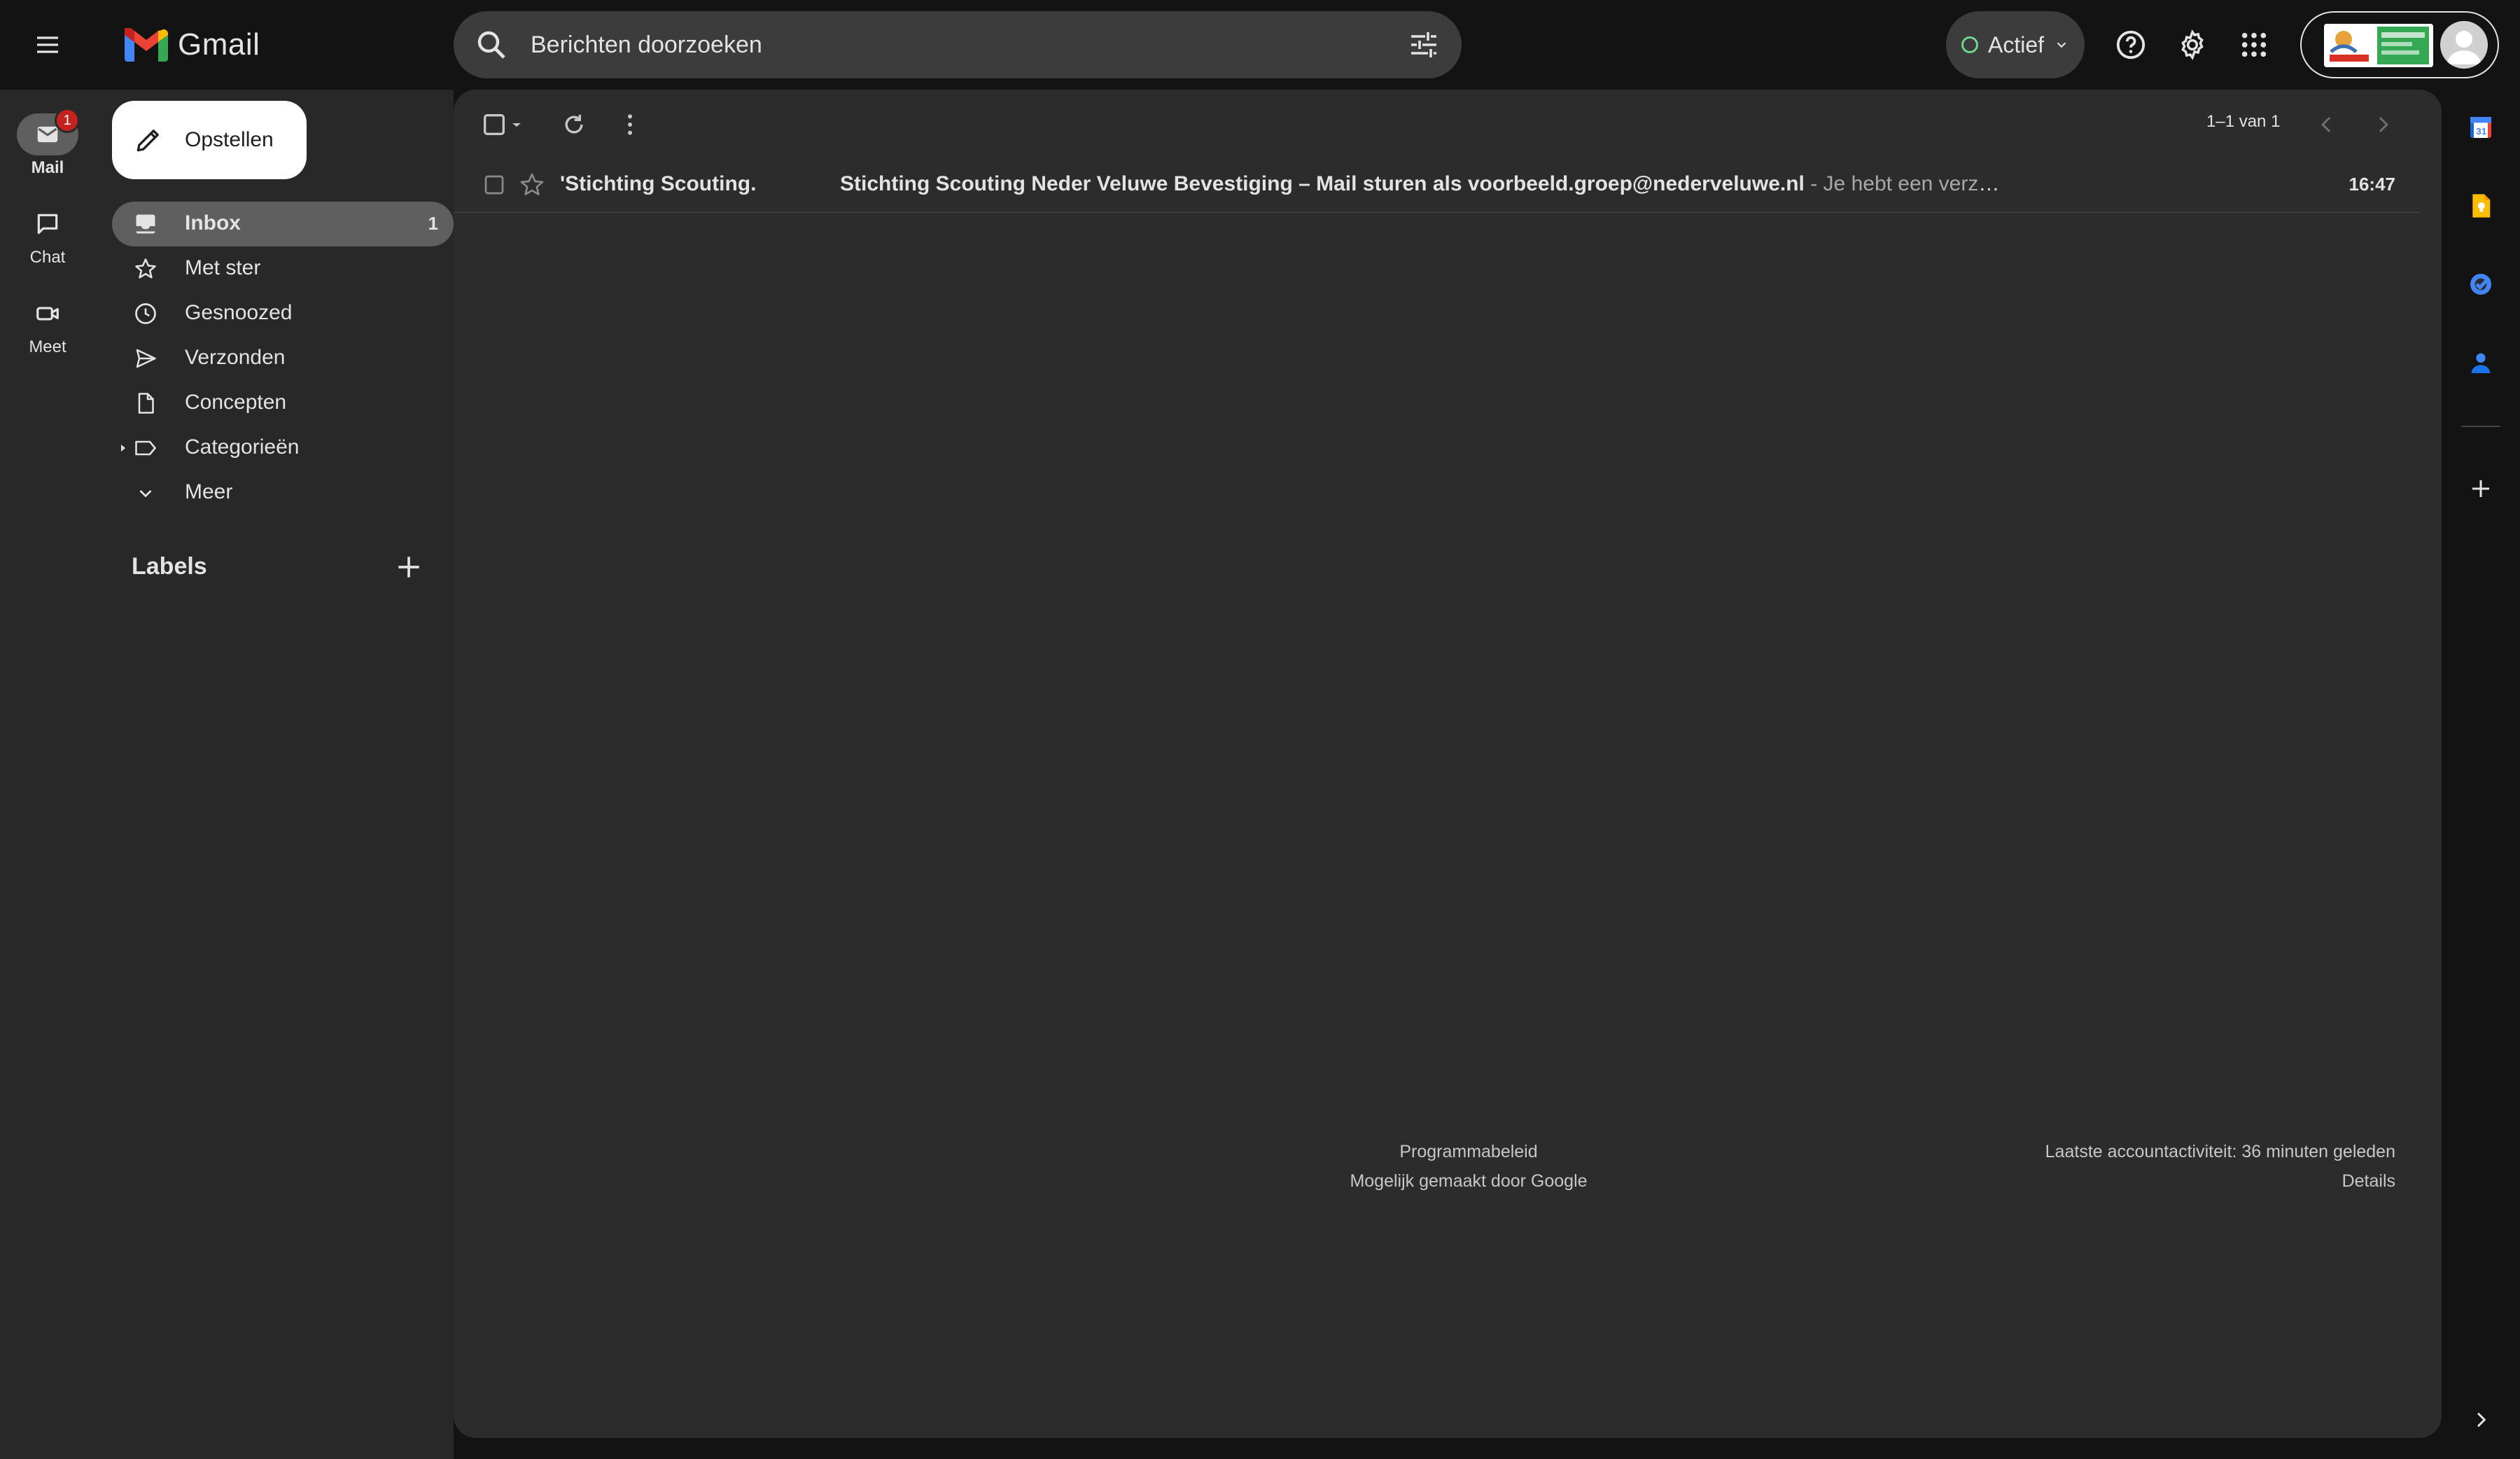 The height and width of the screenshot is (1459, 2520). I want to click on calendar-icon: 31, so click(2480, 127).